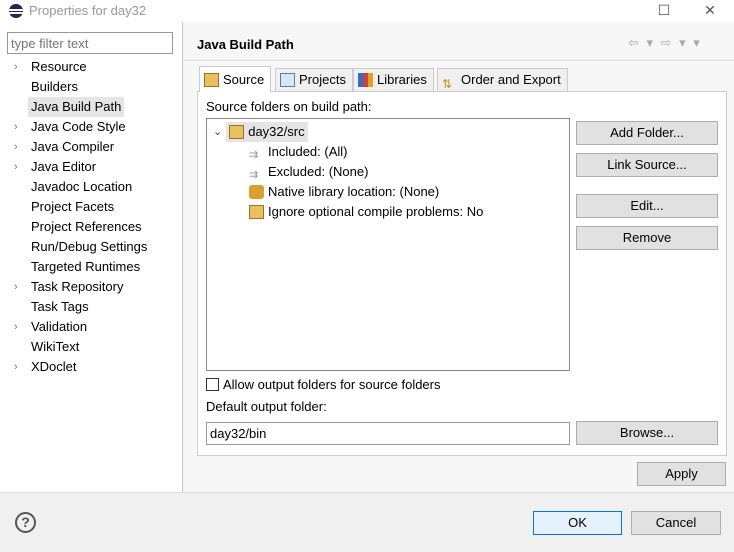 Image resolution: width=734 pixels, height=552 pixels. I want to click on folder-icon, so click(287, 80).